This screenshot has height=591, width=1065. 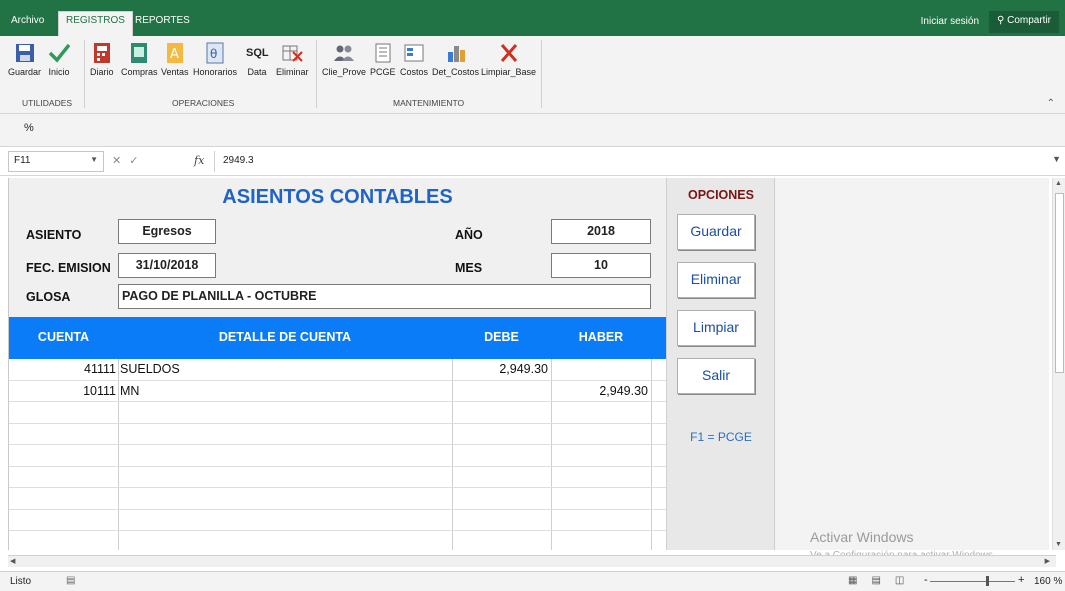 What do you see at coordinates (469, 268) in the screenshot?
I see `mes-label: MES` at bounding box center [469, 268].